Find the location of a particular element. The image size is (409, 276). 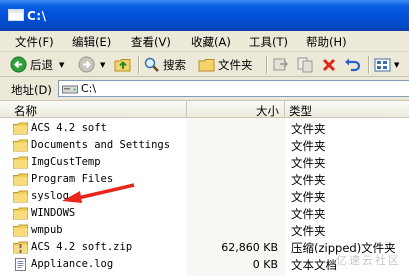

list-item: WINDOWS 文件夹 is located at coordinates (204, 213).